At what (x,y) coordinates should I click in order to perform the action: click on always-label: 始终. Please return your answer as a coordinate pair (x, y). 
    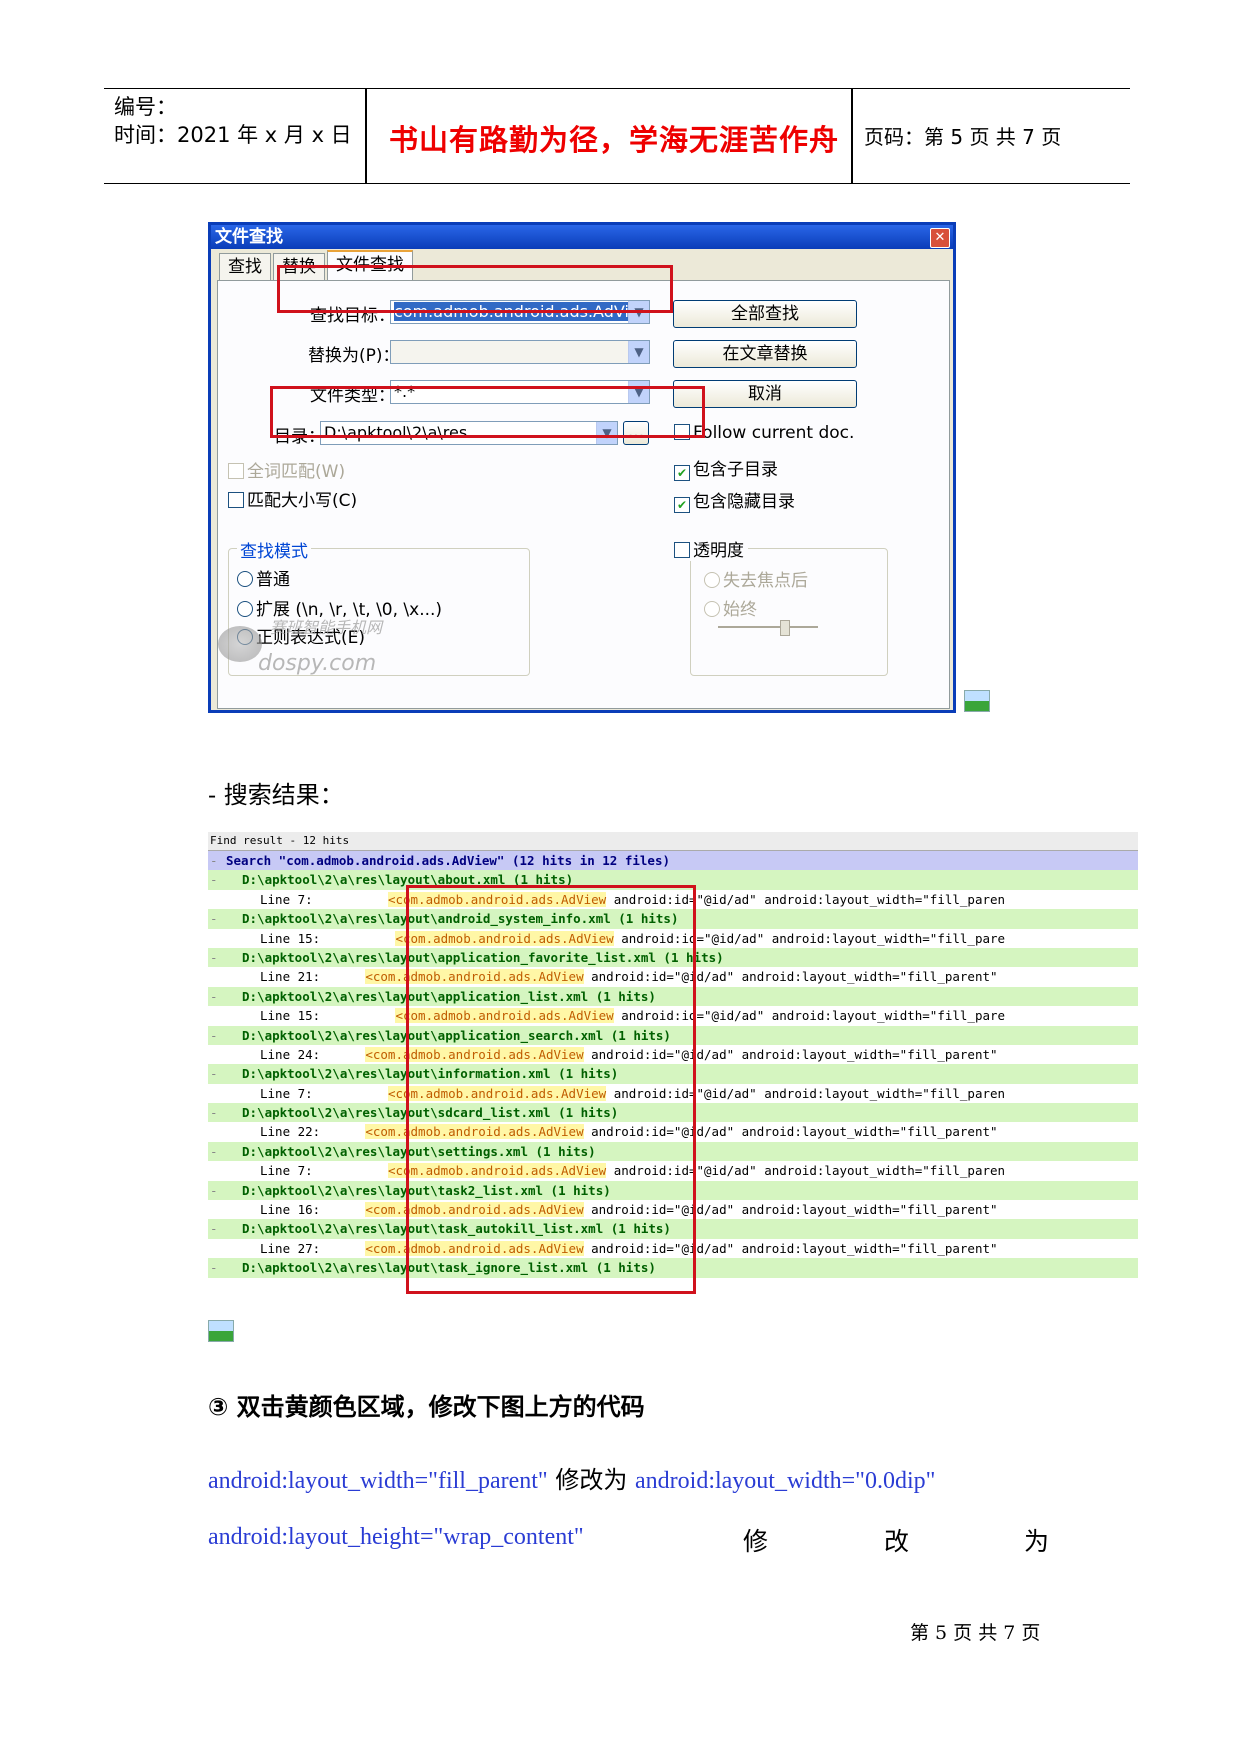
    Looking at the image, I should click on (740, 610).